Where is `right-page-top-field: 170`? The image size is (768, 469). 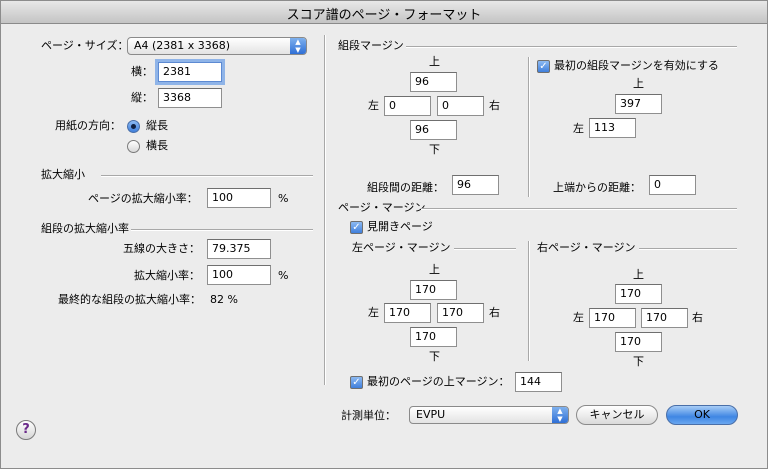 right-page-top-field: 170 is located at coordinates (638, 294).